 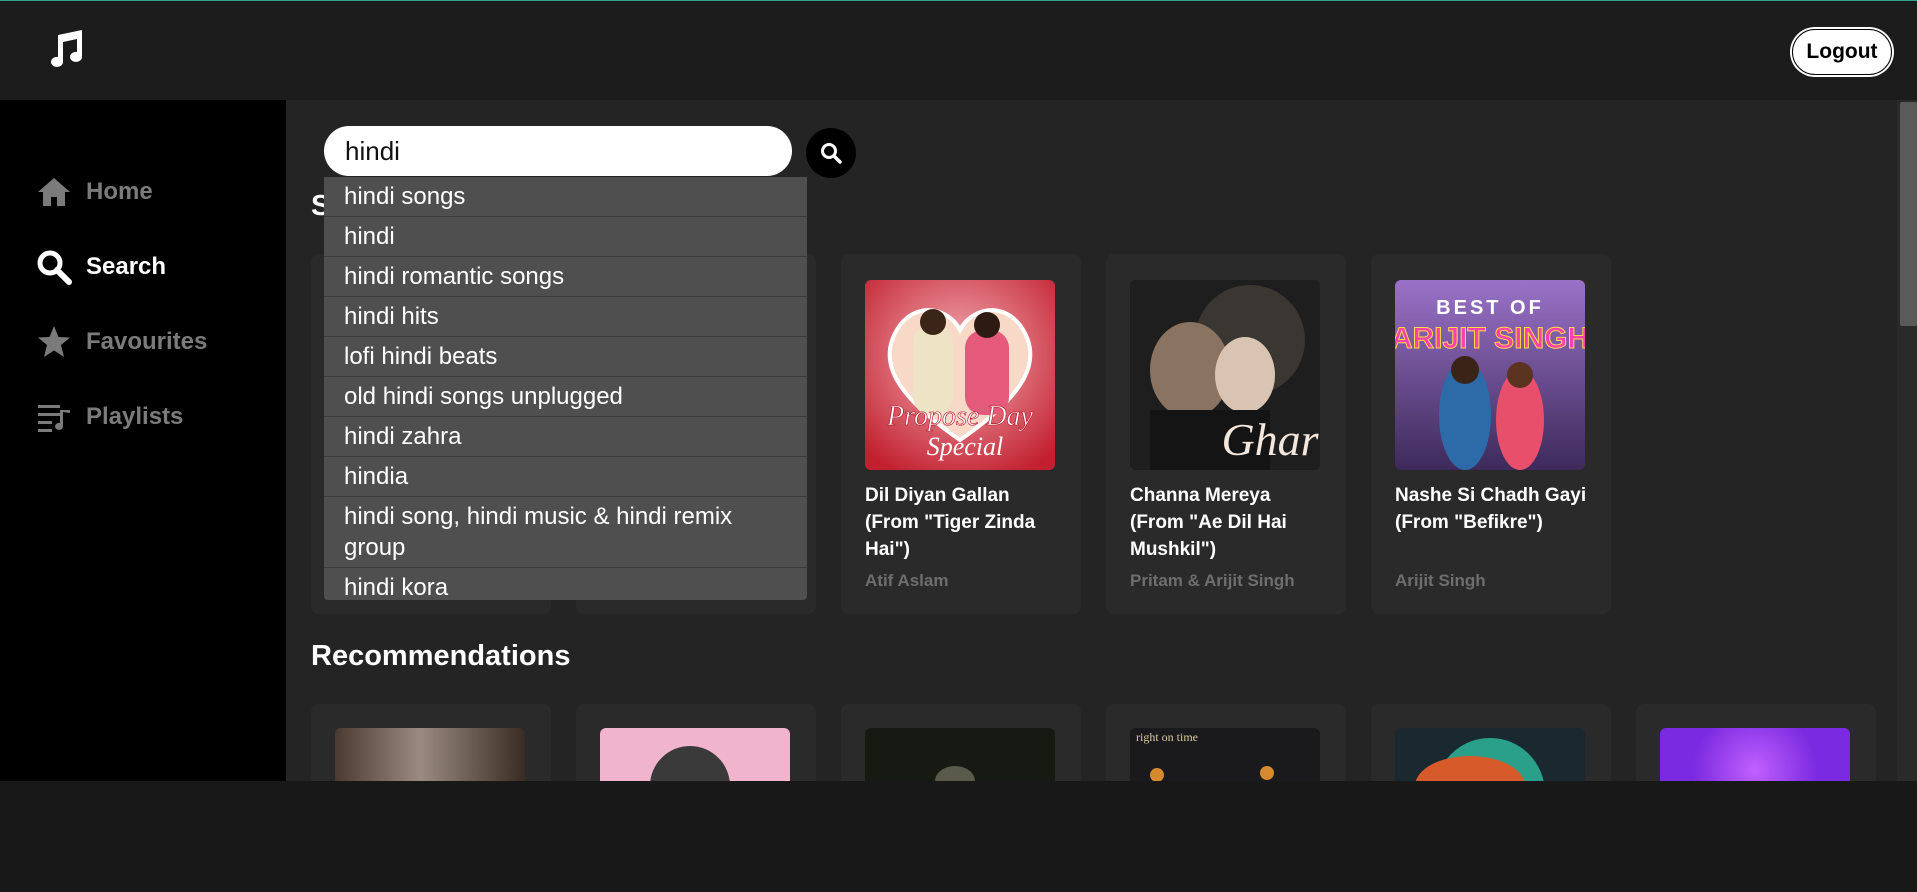 I want to click on svg-text: BEST OF, so click(x=1490, y=308).